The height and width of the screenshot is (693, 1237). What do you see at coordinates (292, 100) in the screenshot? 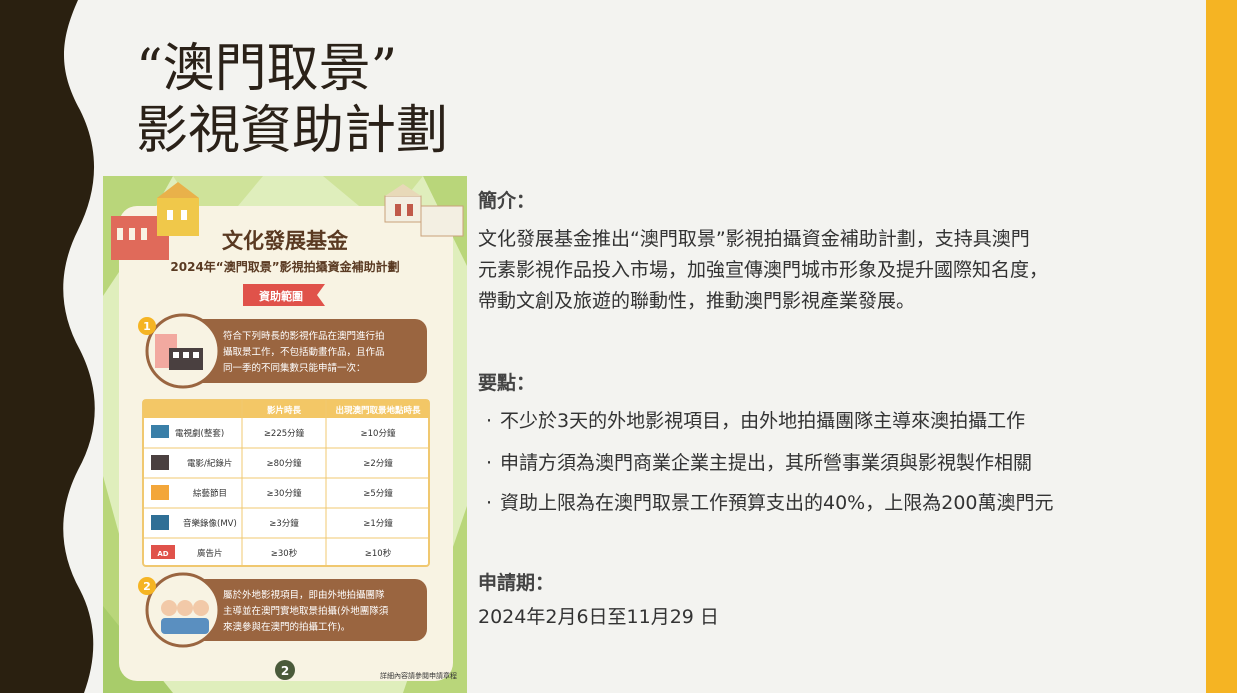
I see `slide-title: “澳門取景” 影視資助計劃` at bounding box center [292, 100].